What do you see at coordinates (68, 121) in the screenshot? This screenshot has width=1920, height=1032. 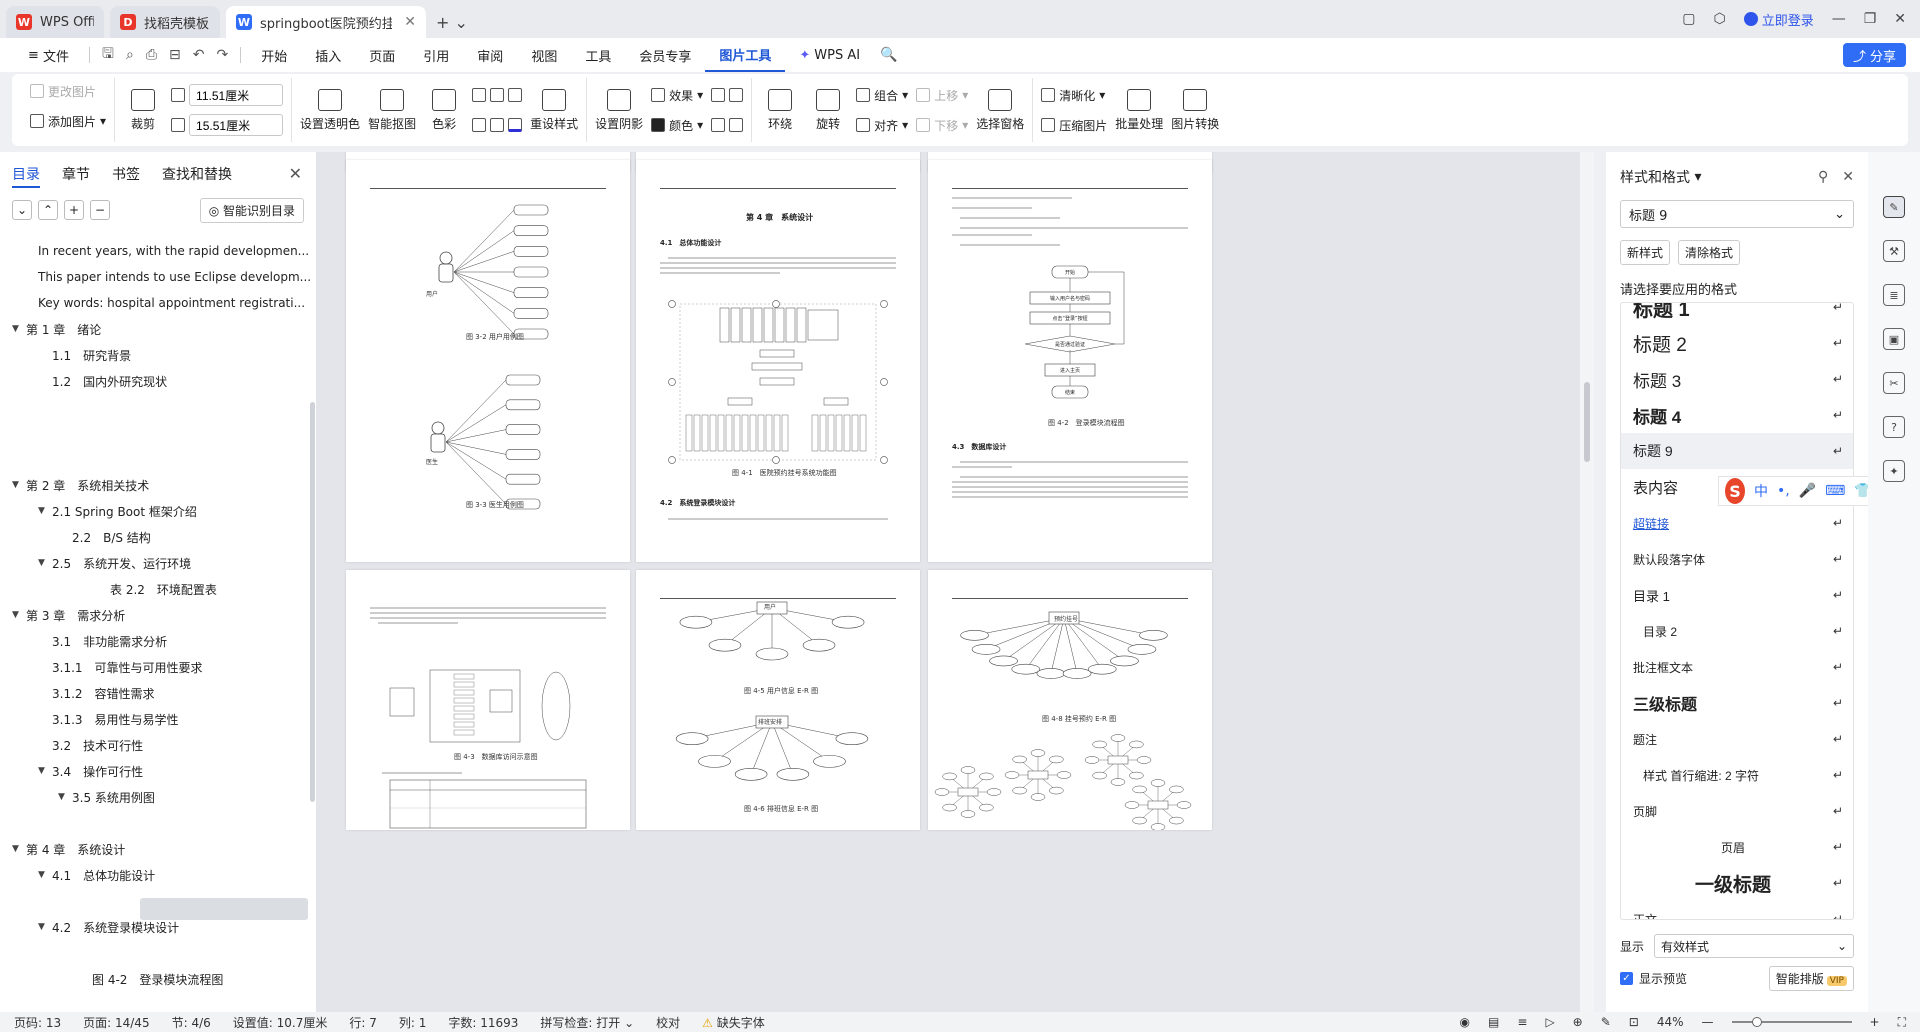 I see `add-image-button: 添加图片 ▾` at bounding box center [68, 121].